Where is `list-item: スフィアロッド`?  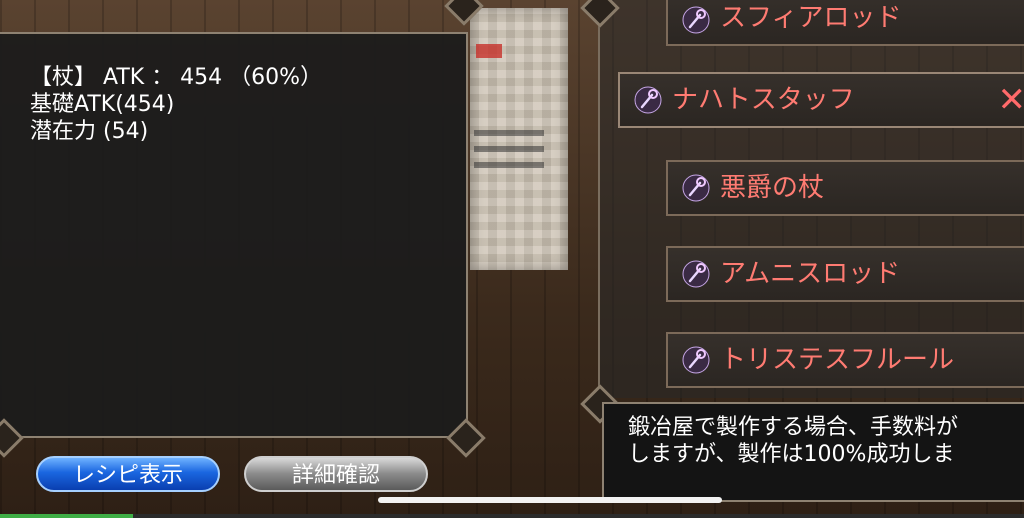 list-item: スフィアロッド is located at coordinates (845, 23).